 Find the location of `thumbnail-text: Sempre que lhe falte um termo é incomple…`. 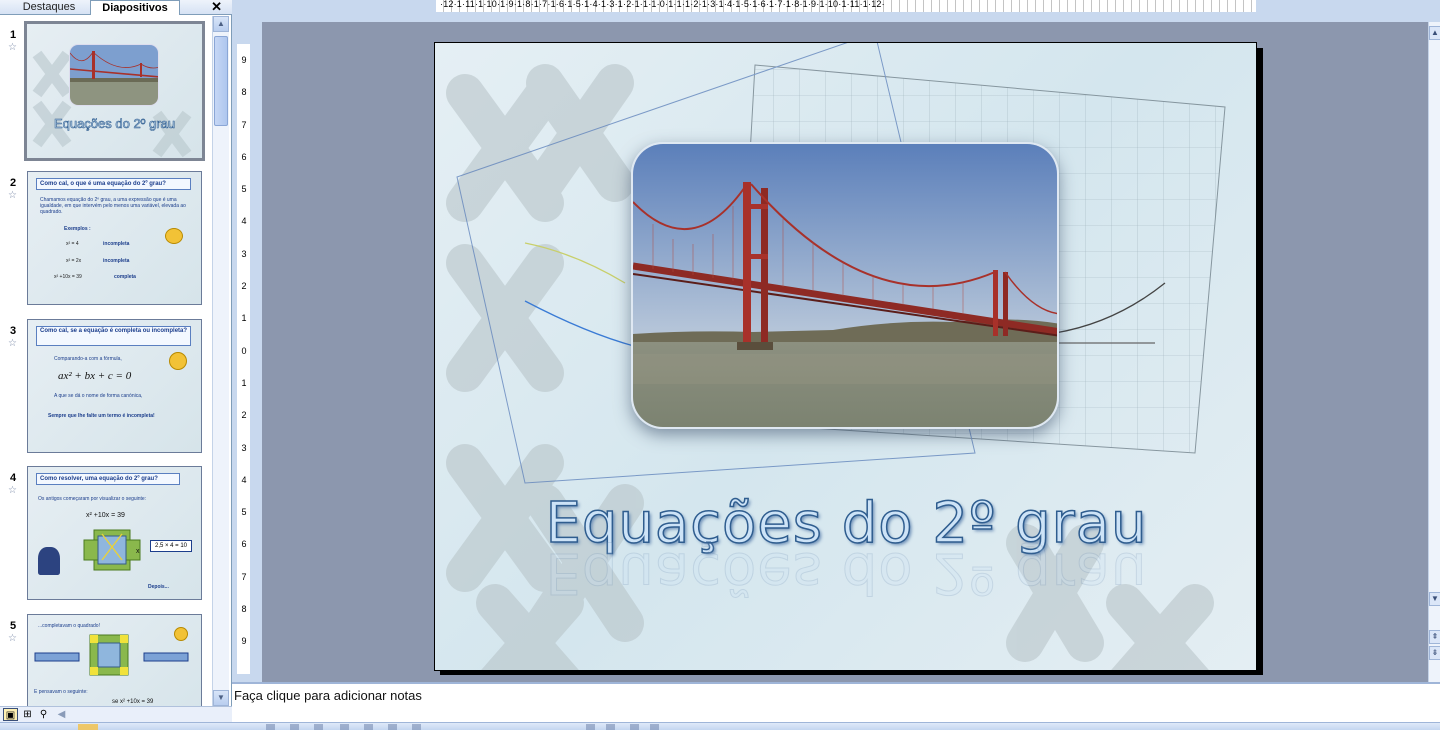

thumbnail-text: Sempre que lhe falte um termo é incomple… is located at coordinates (101, 416).